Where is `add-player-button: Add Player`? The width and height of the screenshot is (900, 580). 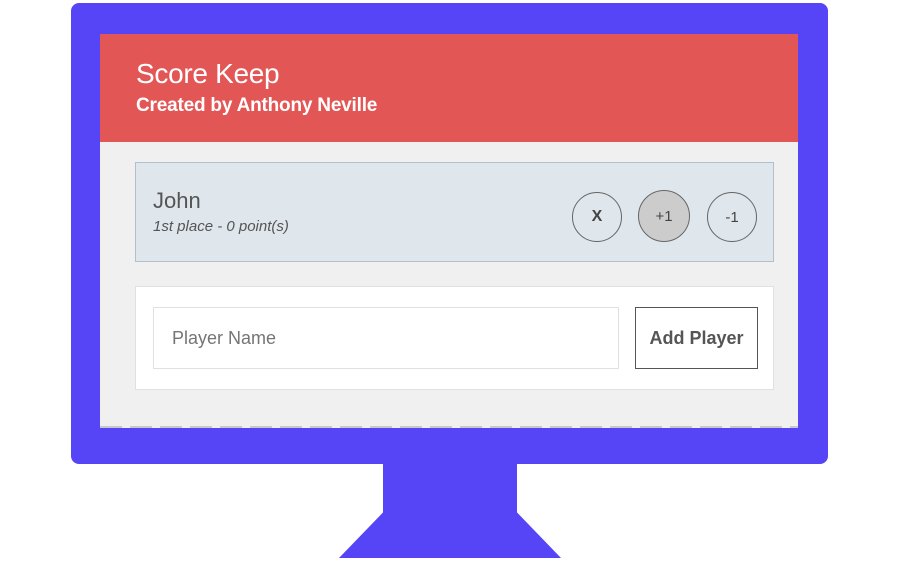
add-player-button: Add Player is located at coordinates (696, 338).